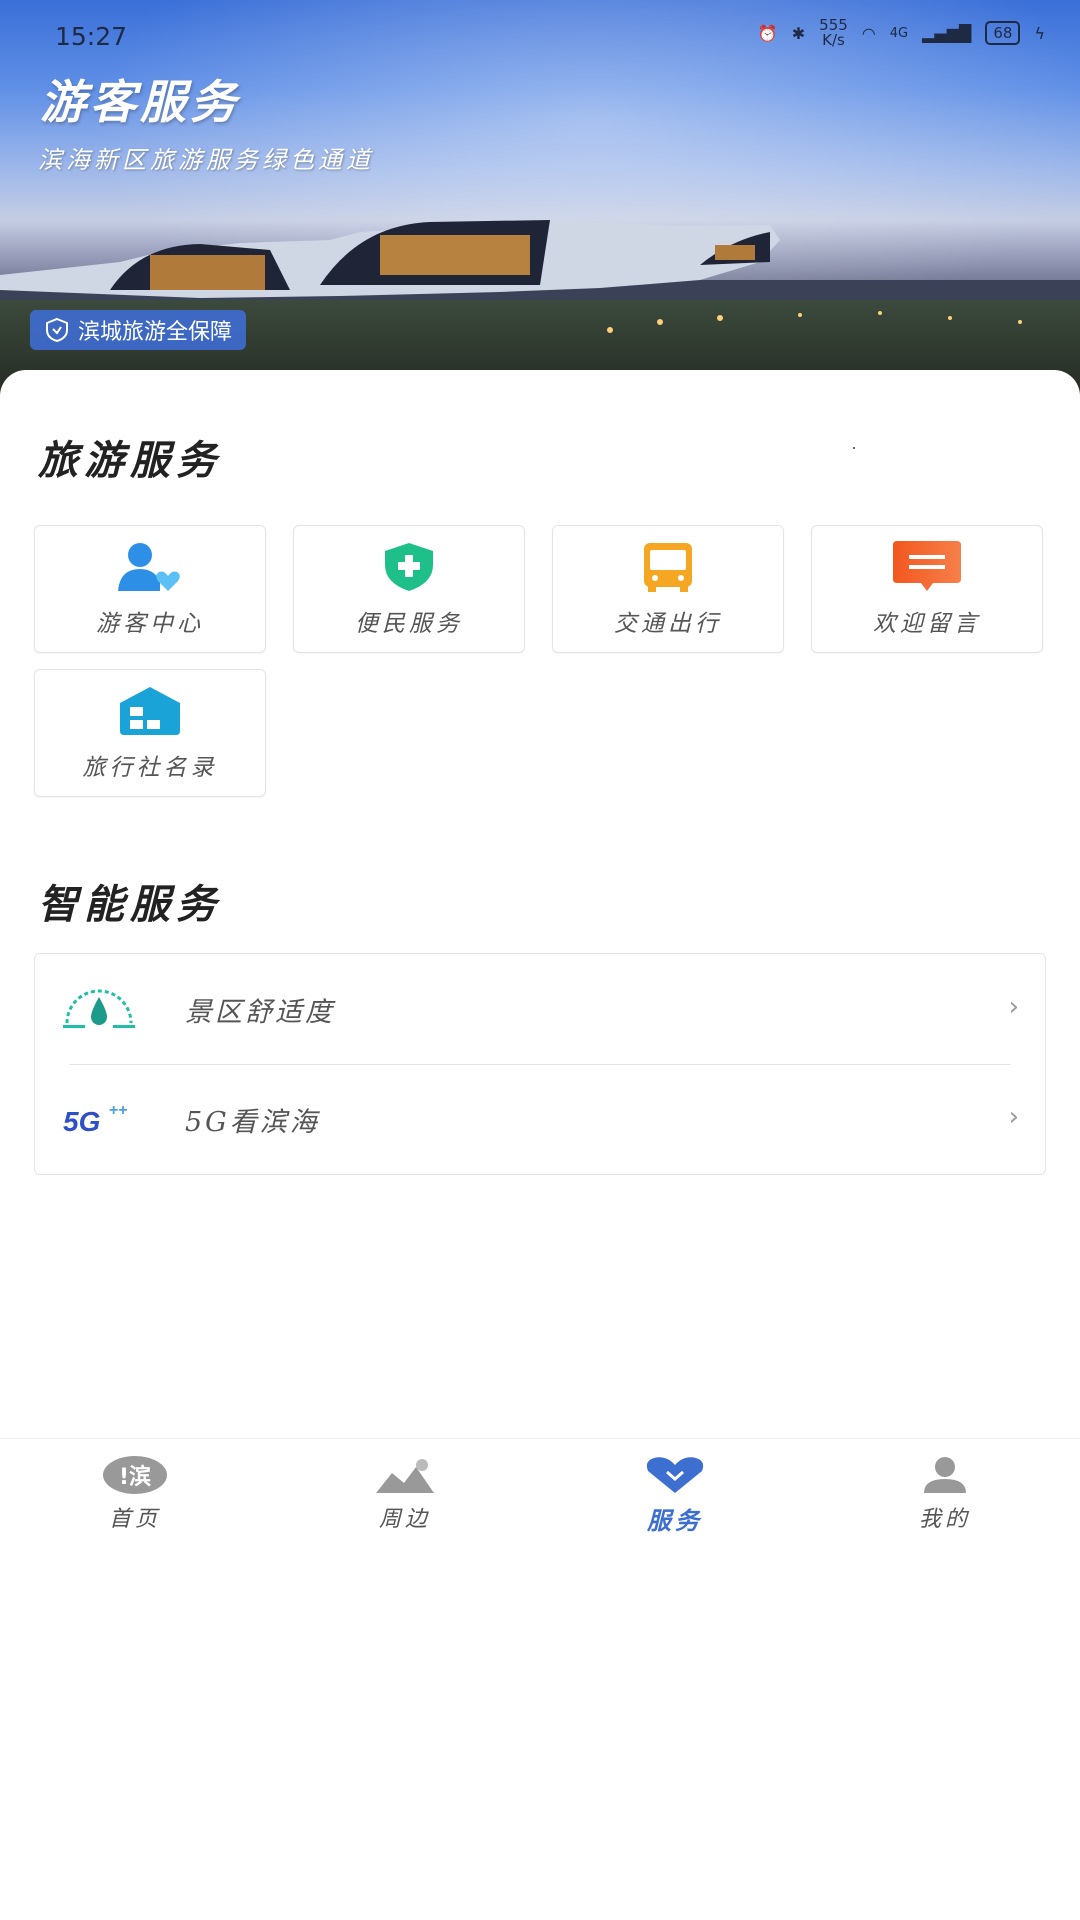 The width and height of the screenshot is (1080, 1920). Describe the element at coordinates (868, 33) in the screenshot. I see `wifi-icon: ◠` at that location.